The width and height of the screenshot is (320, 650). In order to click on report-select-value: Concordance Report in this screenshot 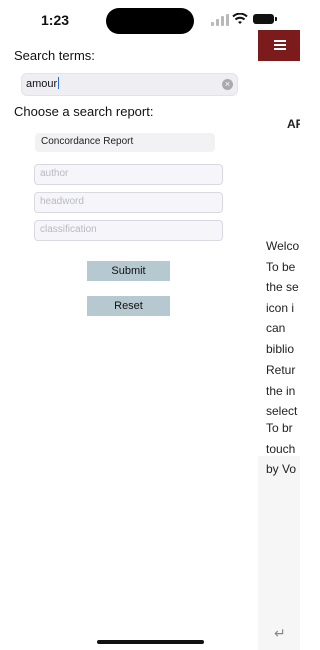, I will do `click(87, 141)`.